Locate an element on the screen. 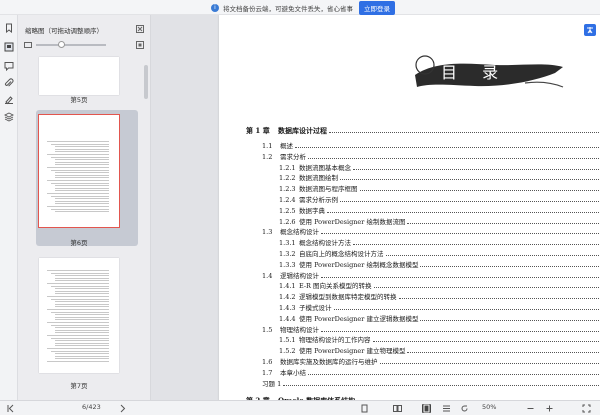 This screenshot has width=600, height=415. toc-entry: 1.1概述1 is located at coordinates (431, 145).